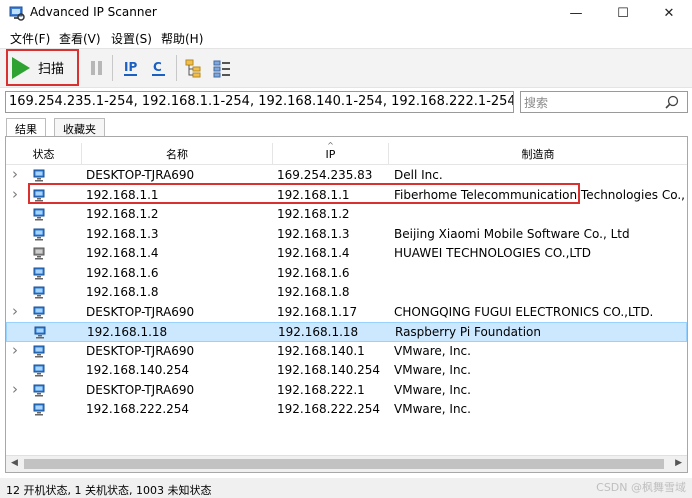  I want to click on window-title: Advanced IP Scanner, so click(93, 12).